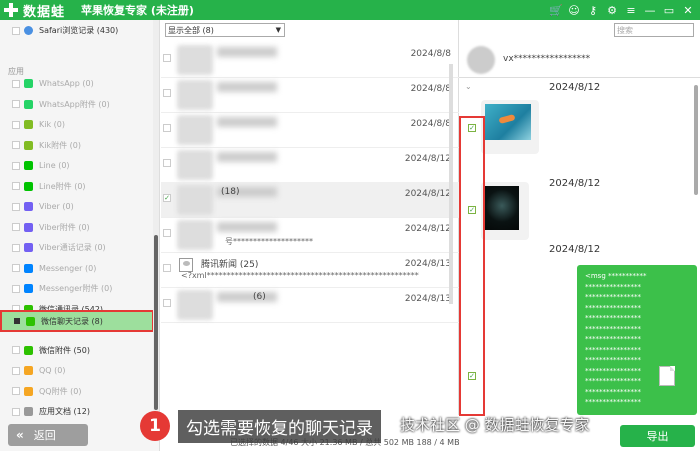 The image size is (700, 451). What do you see at coordinates (77, 247) in the screenshot?
I see `sidebar-item: Viber通话记录 (0)` at bounding box center [77, 247].